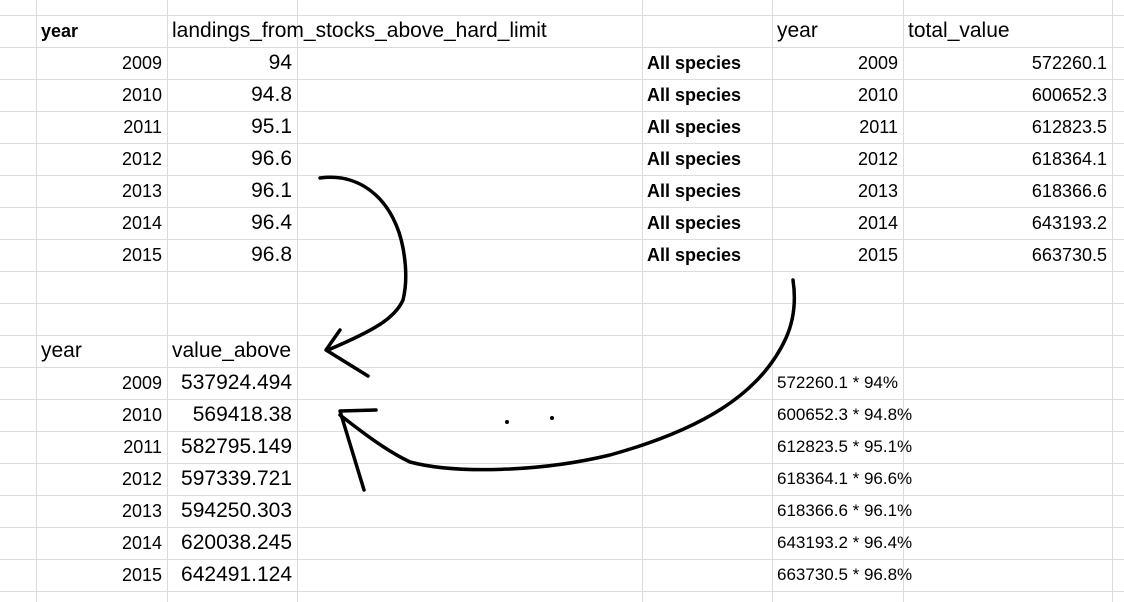 The height and width of the screenshot is (602, 1124). I want to click on left-curved-arrow, so click(363, 263).